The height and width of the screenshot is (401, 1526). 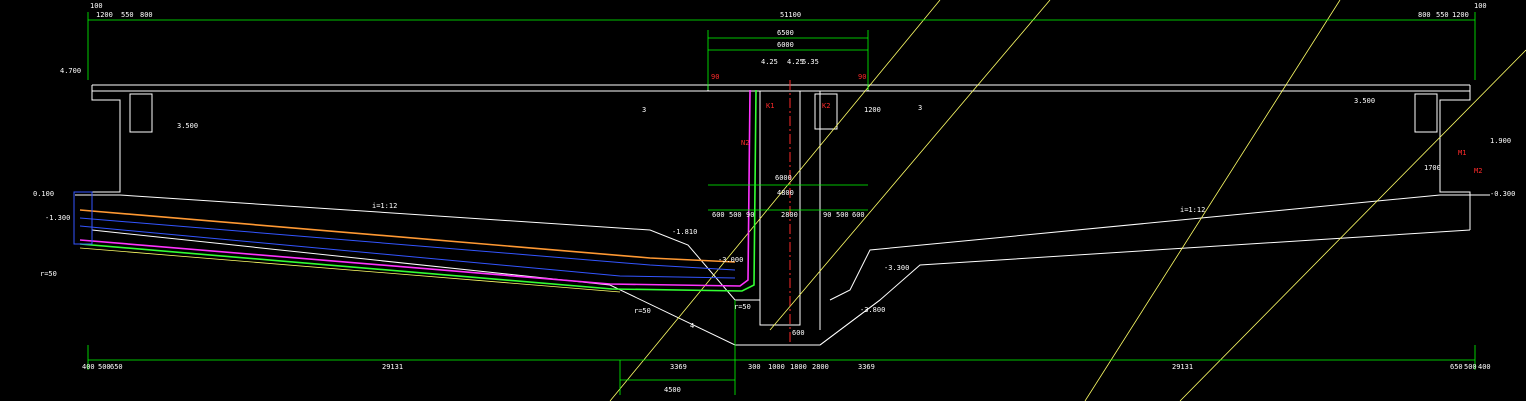 What do you see at coordinates (790, 15) in the screenshot?
I see `dim-total-51100: 51100` at bounding box center [790, 15].